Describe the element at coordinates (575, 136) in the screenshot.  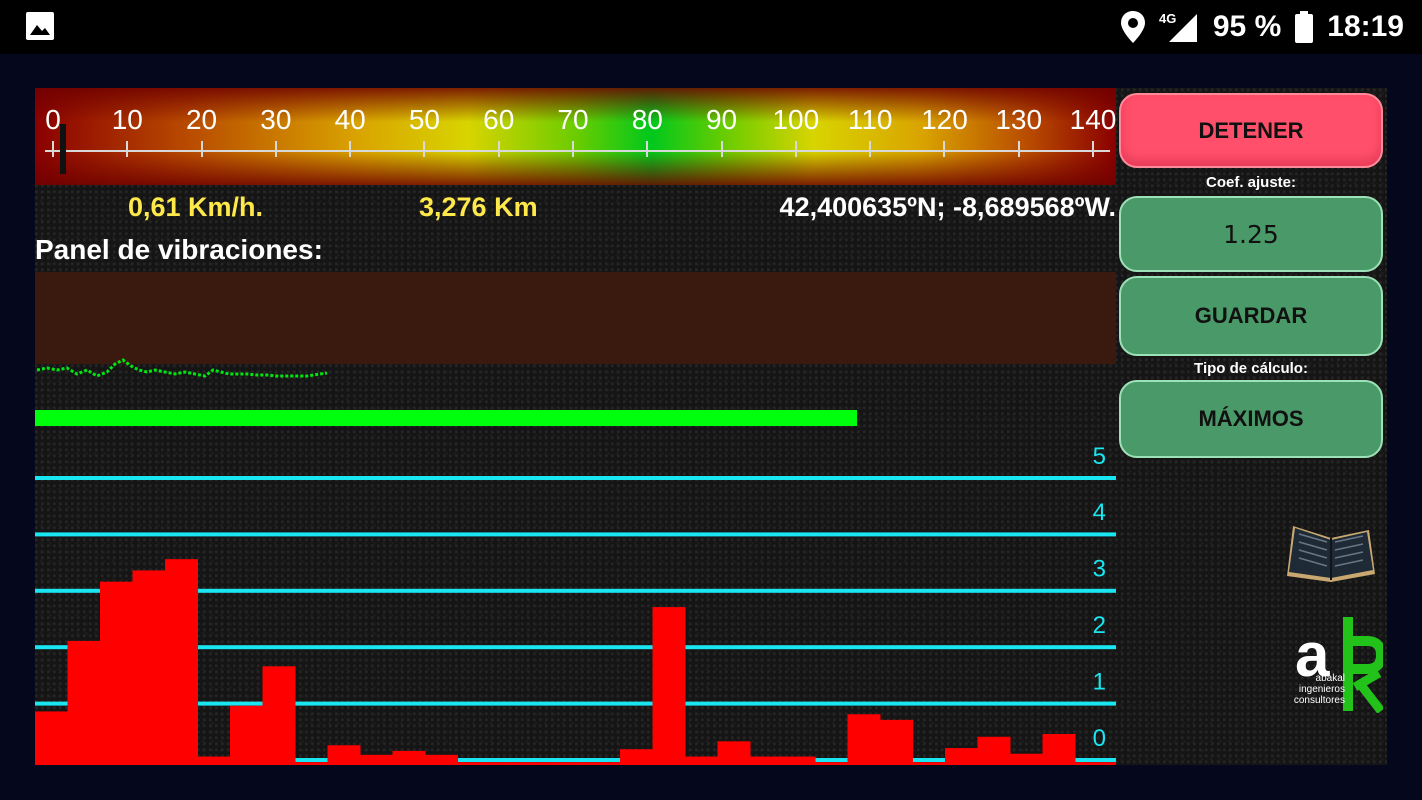
I see `speed-scale: 0 10 20 30 40 50 60 70 80 90 100 110 120 130 140` at that location.